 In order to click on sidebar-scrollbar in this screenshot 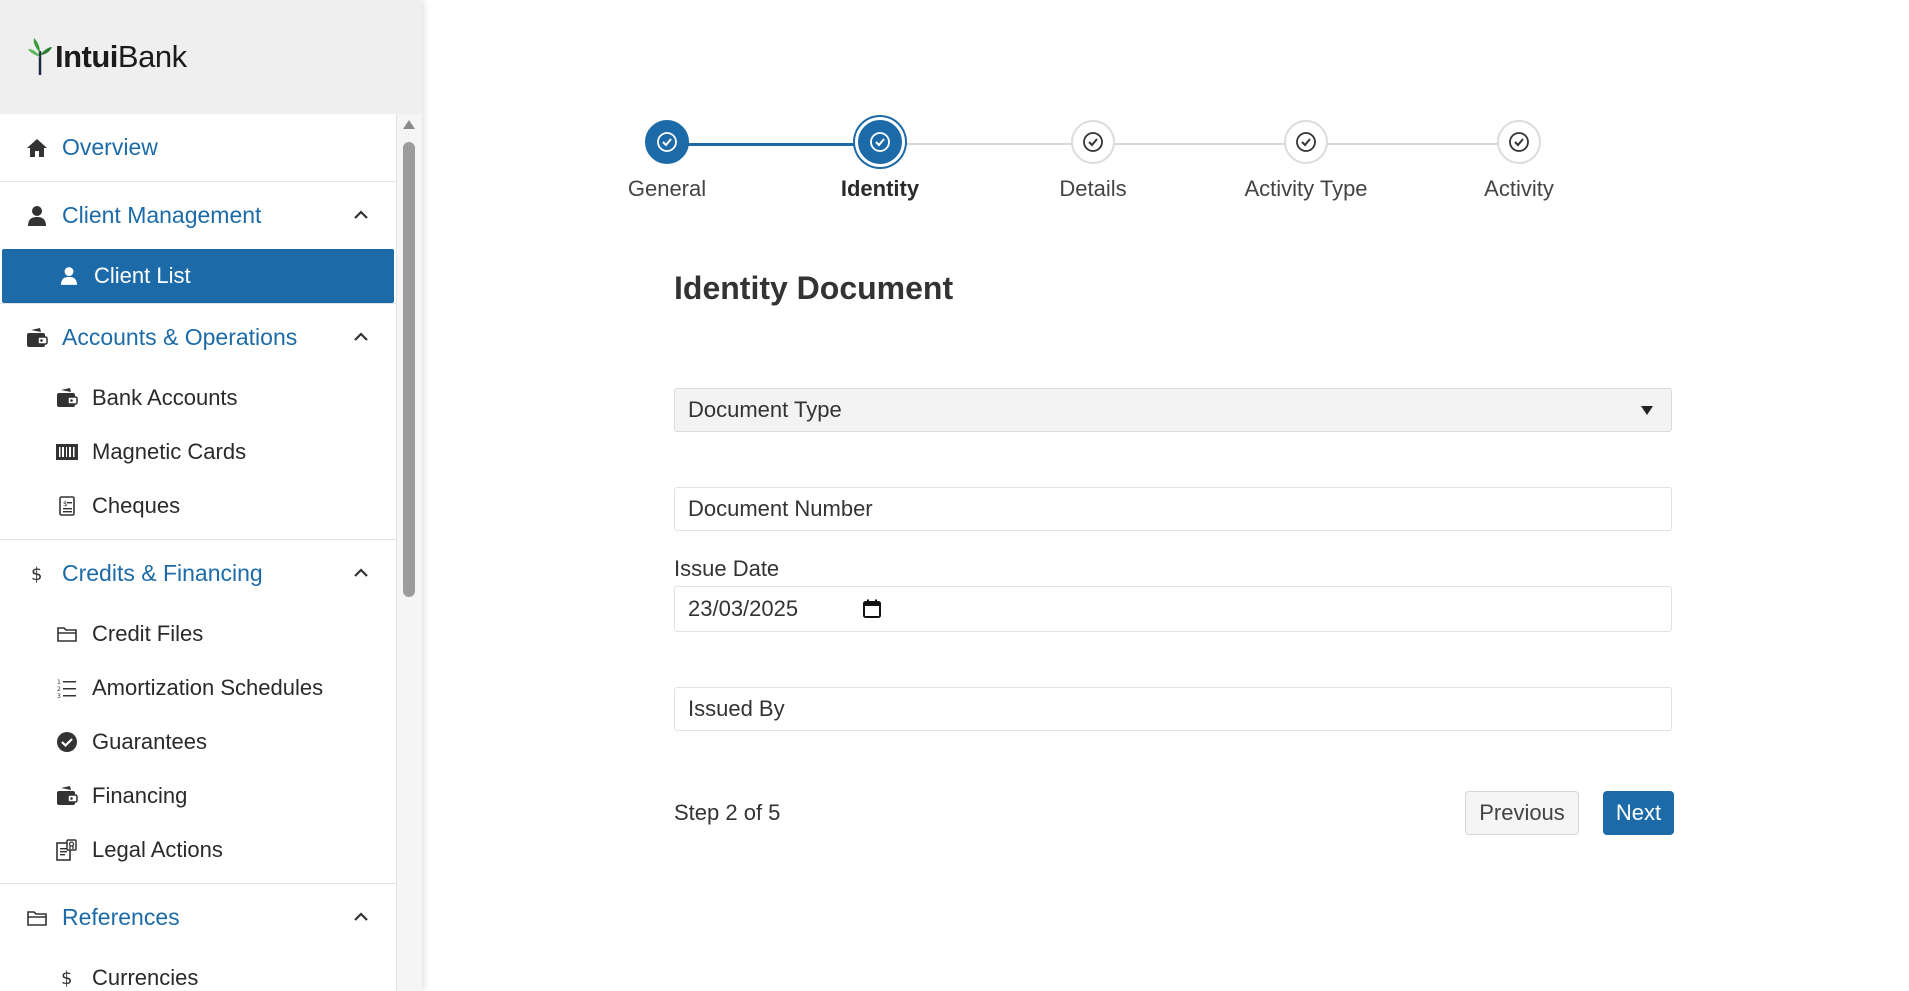, I will do `click(409, 552)`.